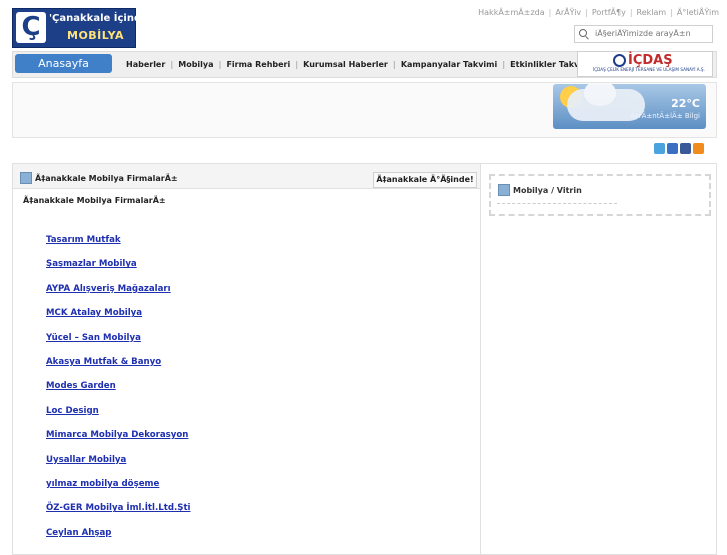 The width and height of the screenshot is (727, 555). Describe the element at coordinates (100, 18) in the screenshot. I see `logo-title: 'Çanakkale İçinde'` at that location.